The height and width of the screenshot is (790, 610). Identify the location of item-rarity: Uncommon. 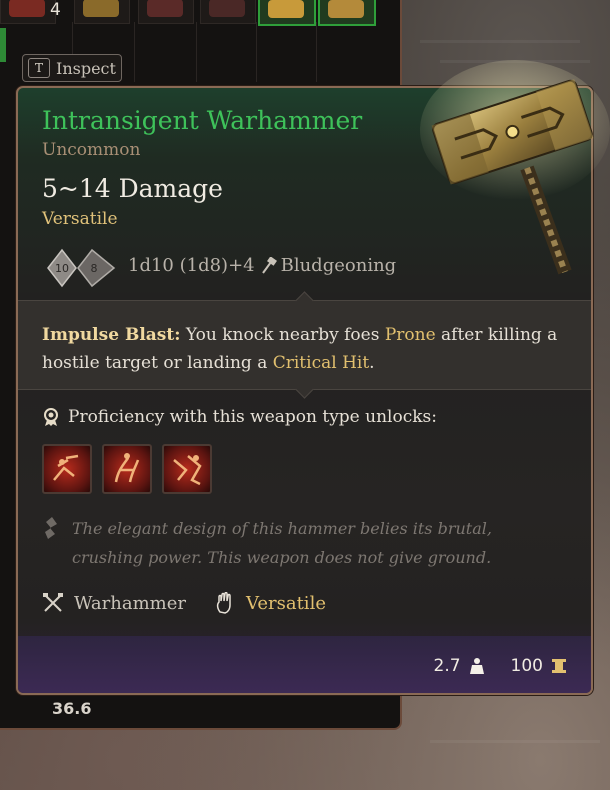
(91, 150).